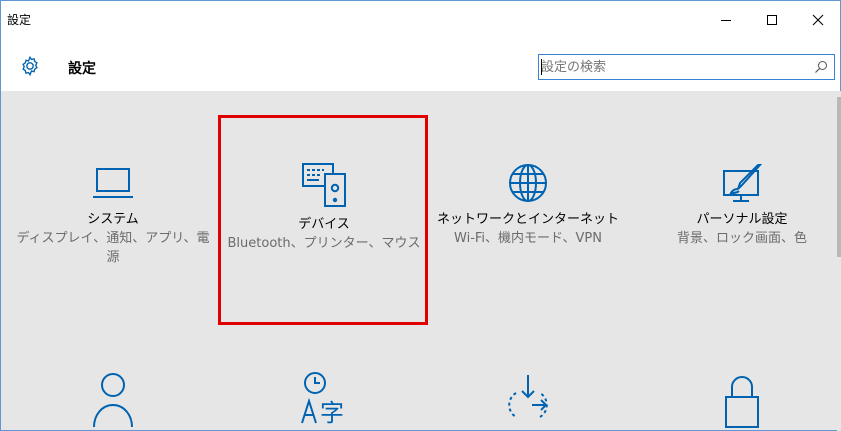  I want to click on tile-label: ネットワークとインターネット, so click(527, 219).